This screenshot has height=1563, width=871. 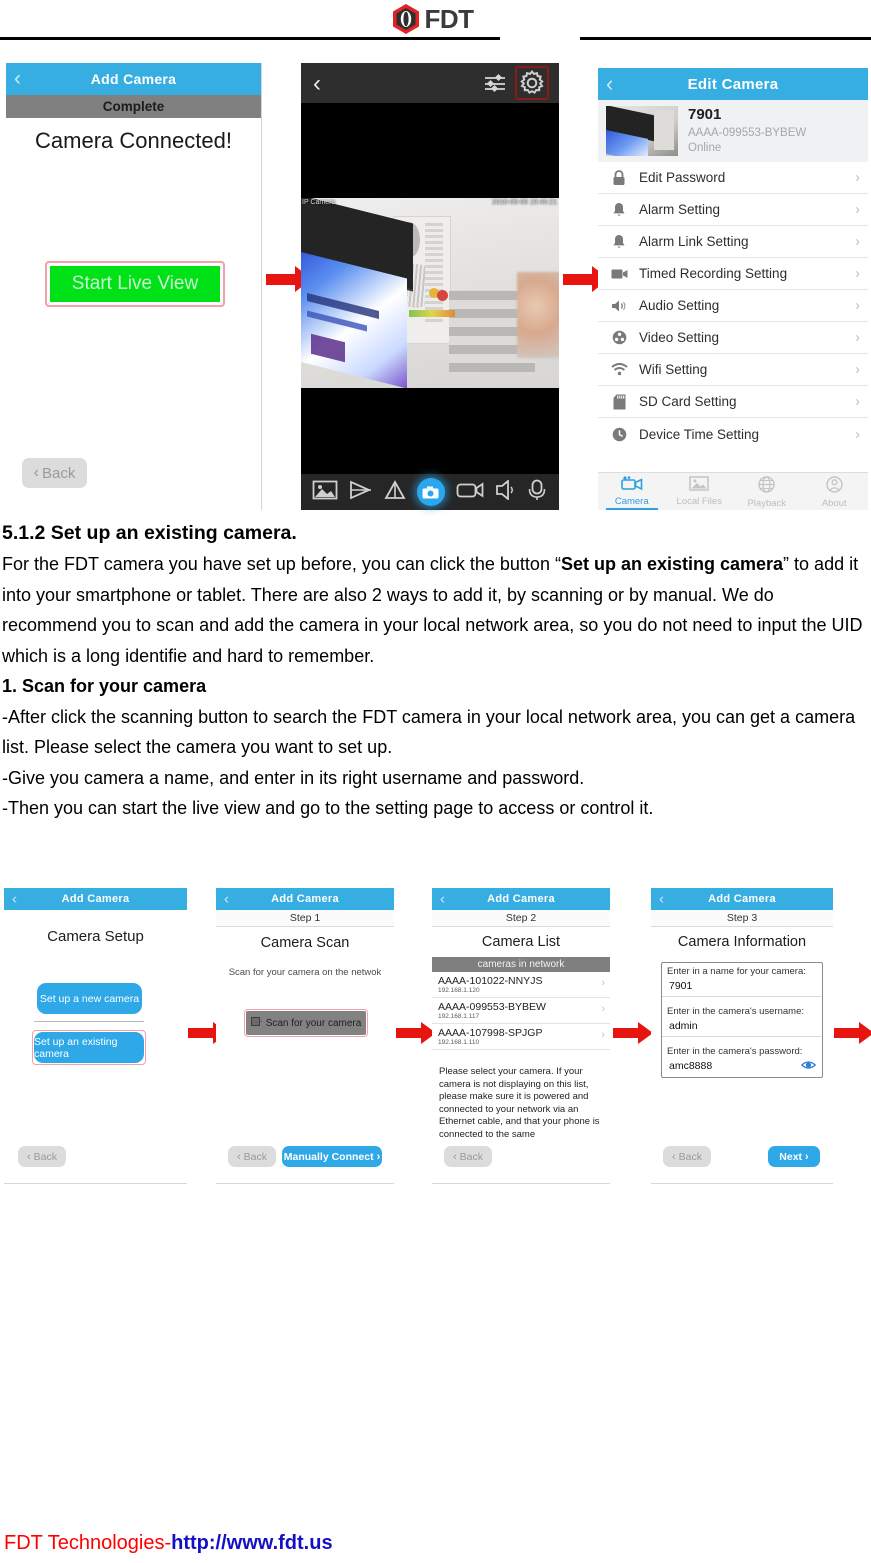 I want to click on setup-existing-camera-button: Set up an existing camera, so click(x=89, y=1047).